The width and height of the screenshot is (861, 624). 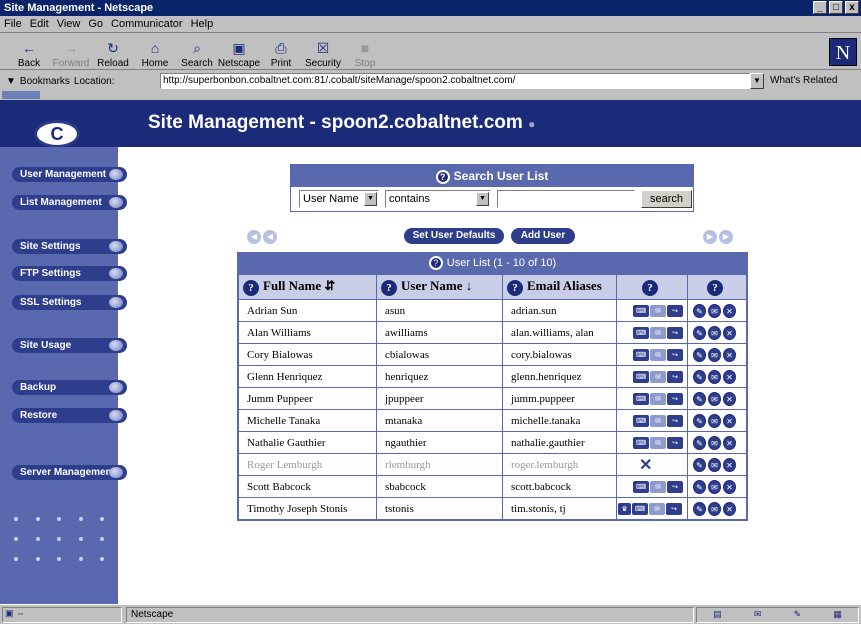 What do you see at coordinates (202, 24) in the screenshot?
I see `menu-help: Help` at bounding box center [202, 24].